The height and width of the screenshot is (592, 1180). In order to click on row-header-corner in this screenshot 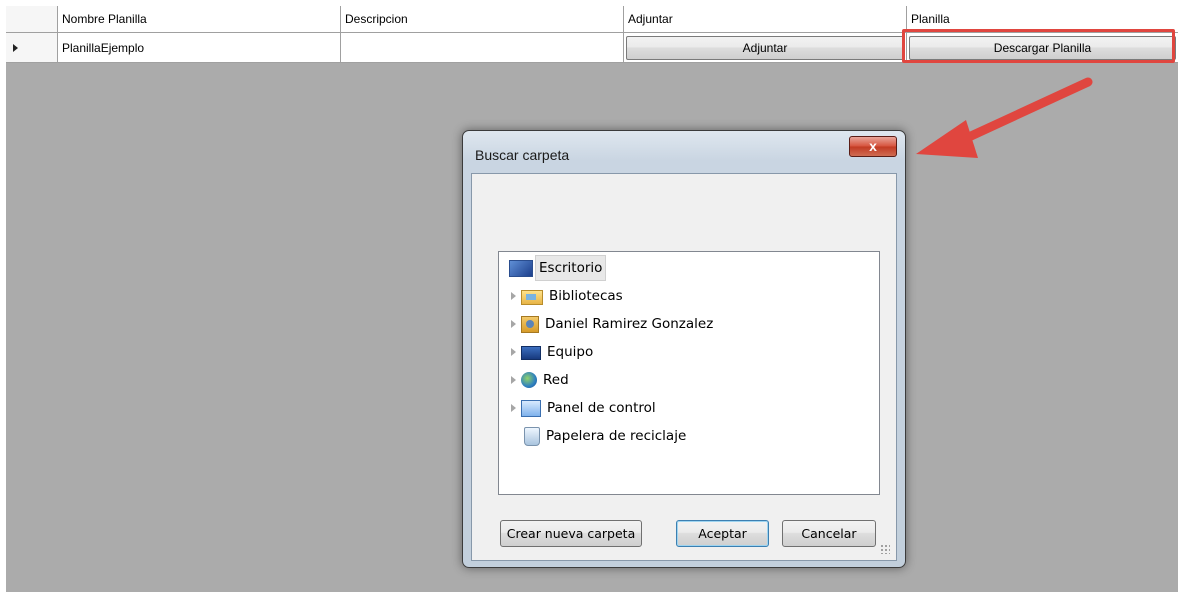, I will do `click(32, 19)`.